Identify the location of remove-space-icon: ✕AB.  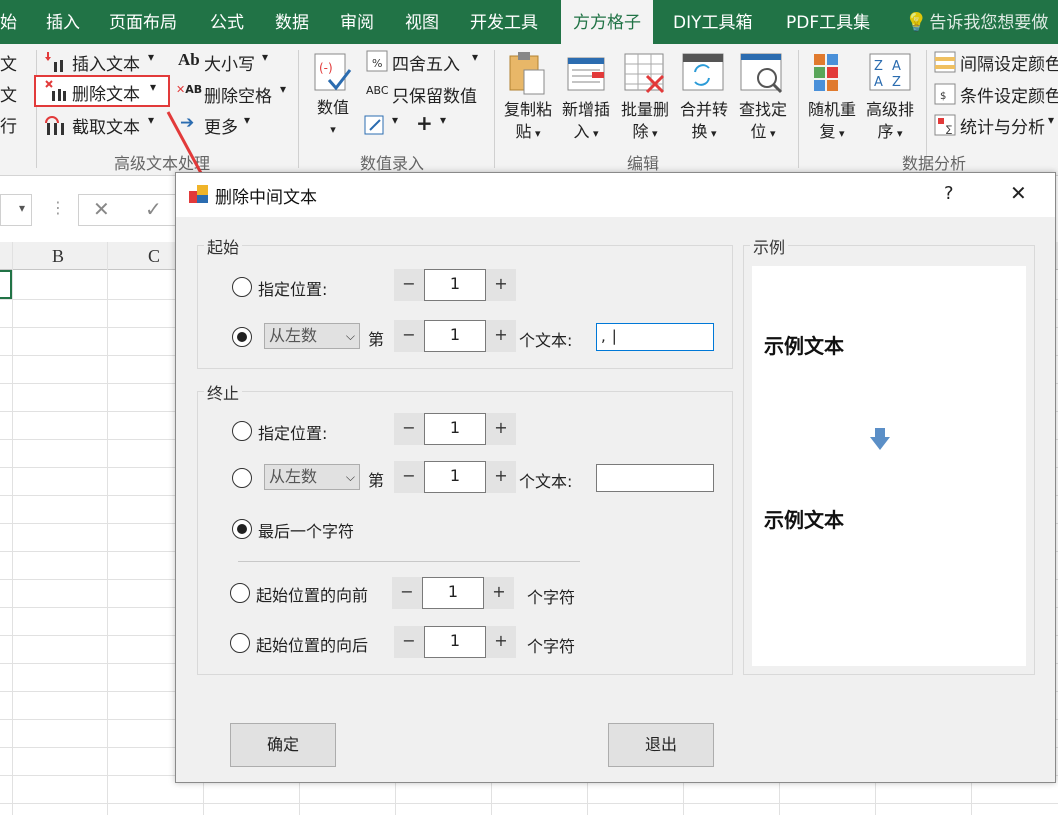
(189, 89).